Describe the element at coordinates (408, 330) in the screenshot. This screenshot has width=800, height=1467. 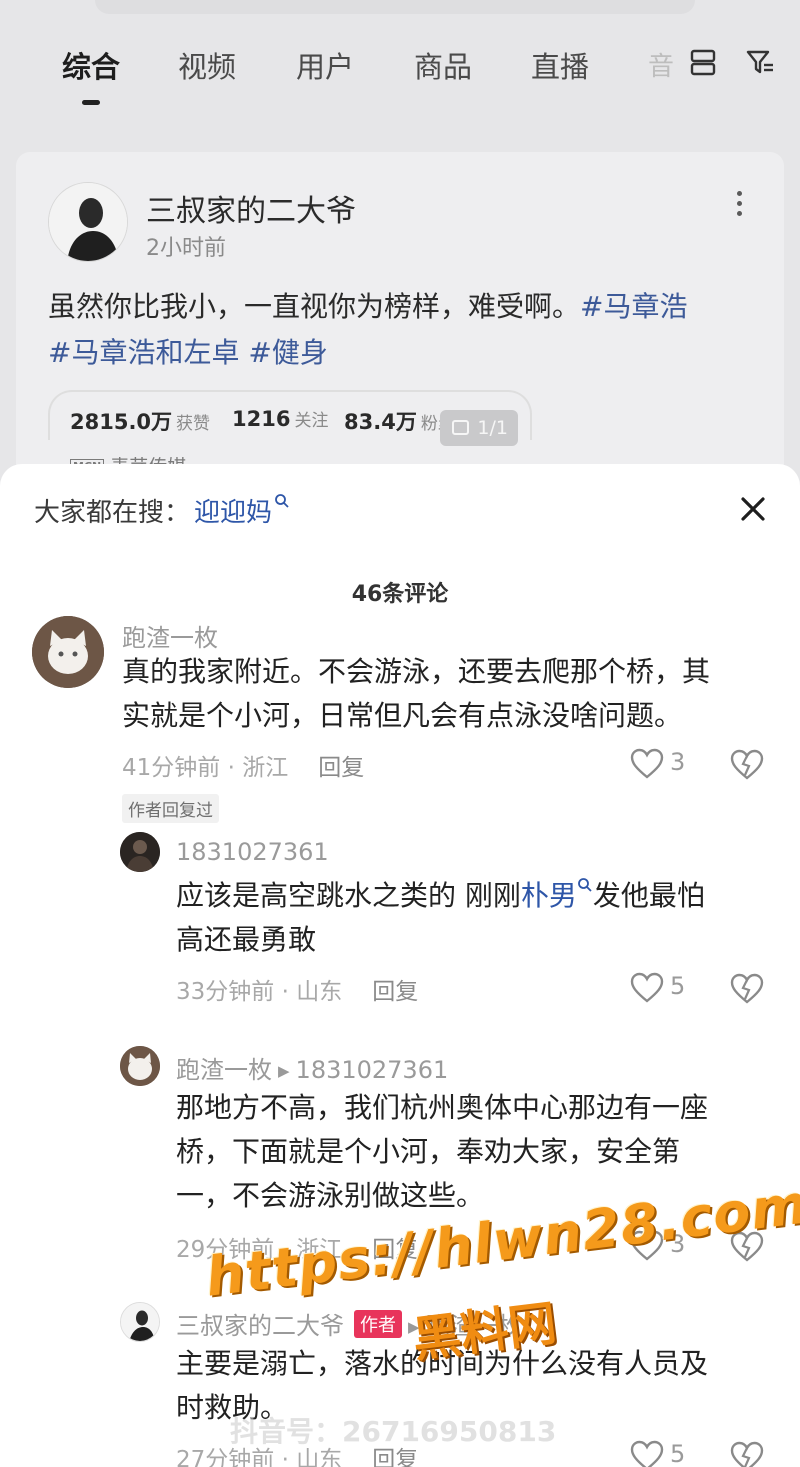
I see `post-text: 虽然你比我小，一直视你为榜样，难受啊。#马章浩 #马章浩和左卓 #健身` at that location.